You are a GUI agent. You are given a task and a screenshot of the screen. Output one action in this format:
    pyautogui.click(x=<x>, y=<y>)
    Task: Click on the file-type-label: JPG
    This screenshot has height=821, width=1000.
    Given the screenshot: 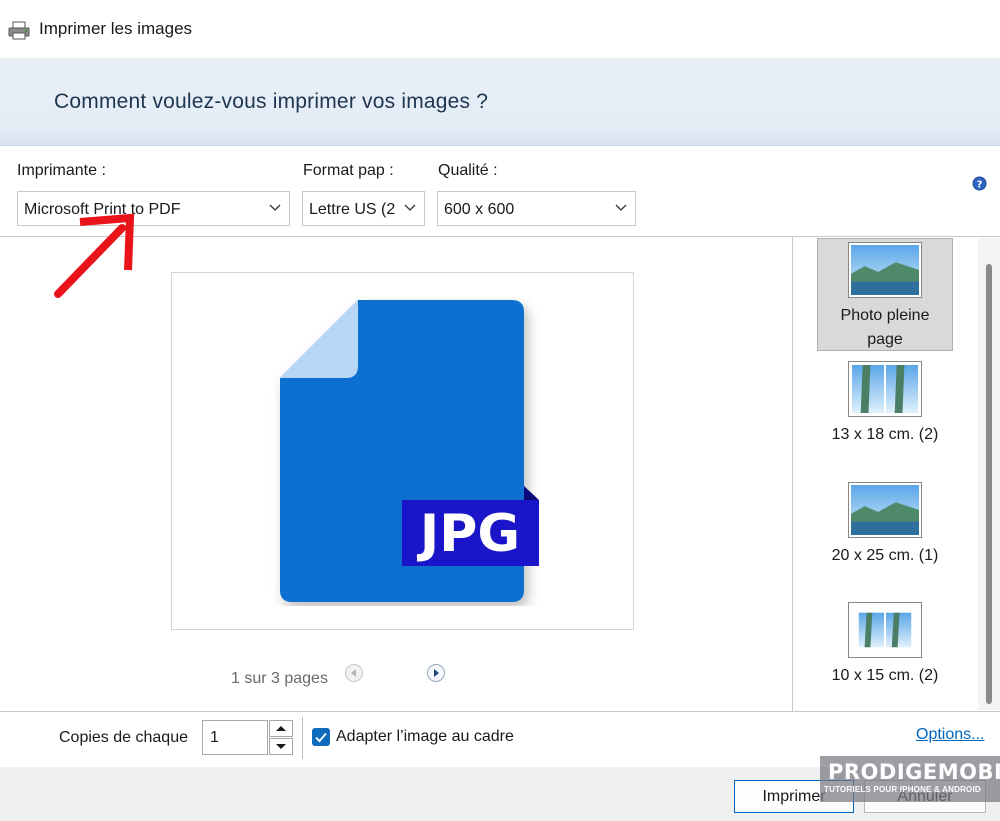 What is the action you would take?
    pyautogui.click(x=468, y=534)
    